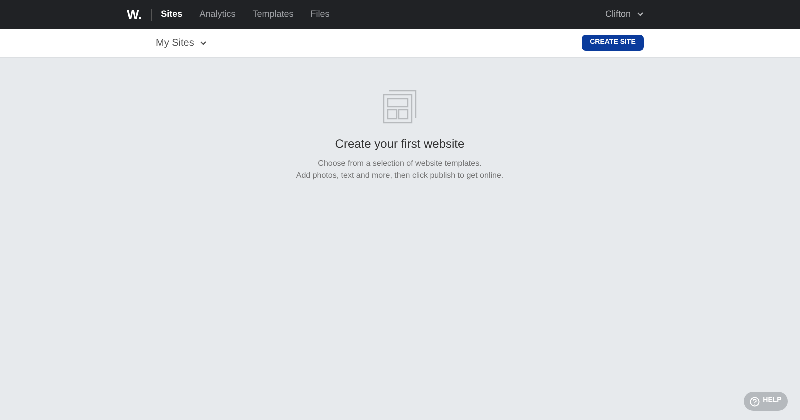  What do you see at coordinates (320, 15) in the screenshot?
I see `nav-tab: Files` at bounding box center [320, 15].